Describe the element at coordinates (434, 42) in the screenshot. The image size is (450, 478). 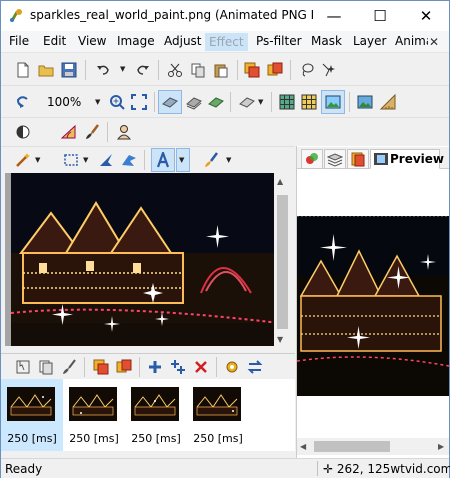
I see `close-document-icon: ✕` at that location.